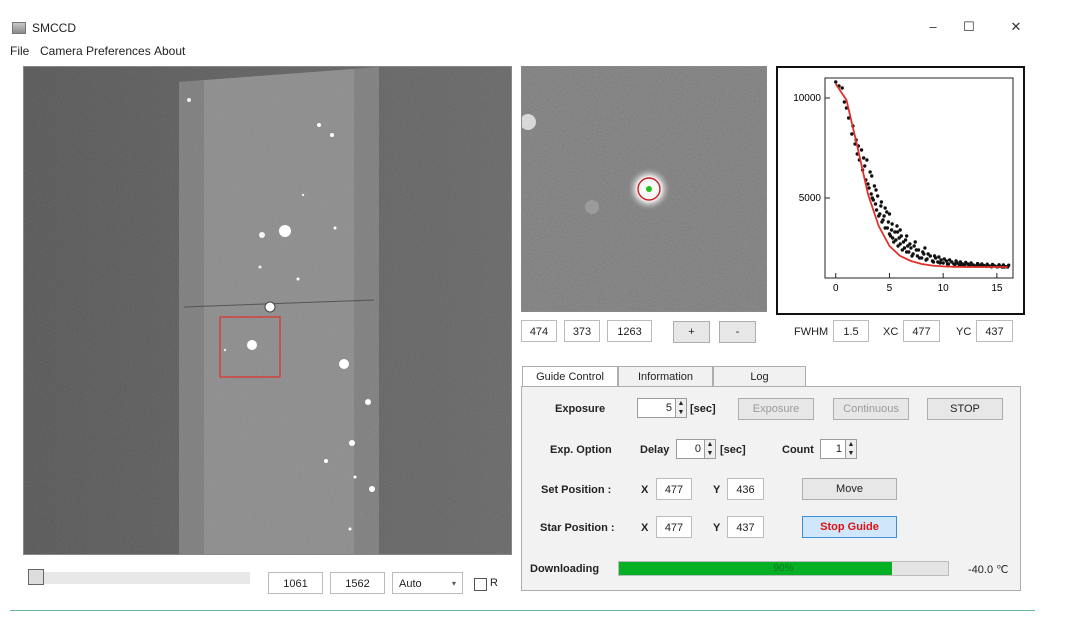 The width and height of the screenshot is (1071, 626). Describe the element at coordinates (903, 185) in the screenshot. I see `chart-svg: 0 5 10 15 5000 10000` at that location.